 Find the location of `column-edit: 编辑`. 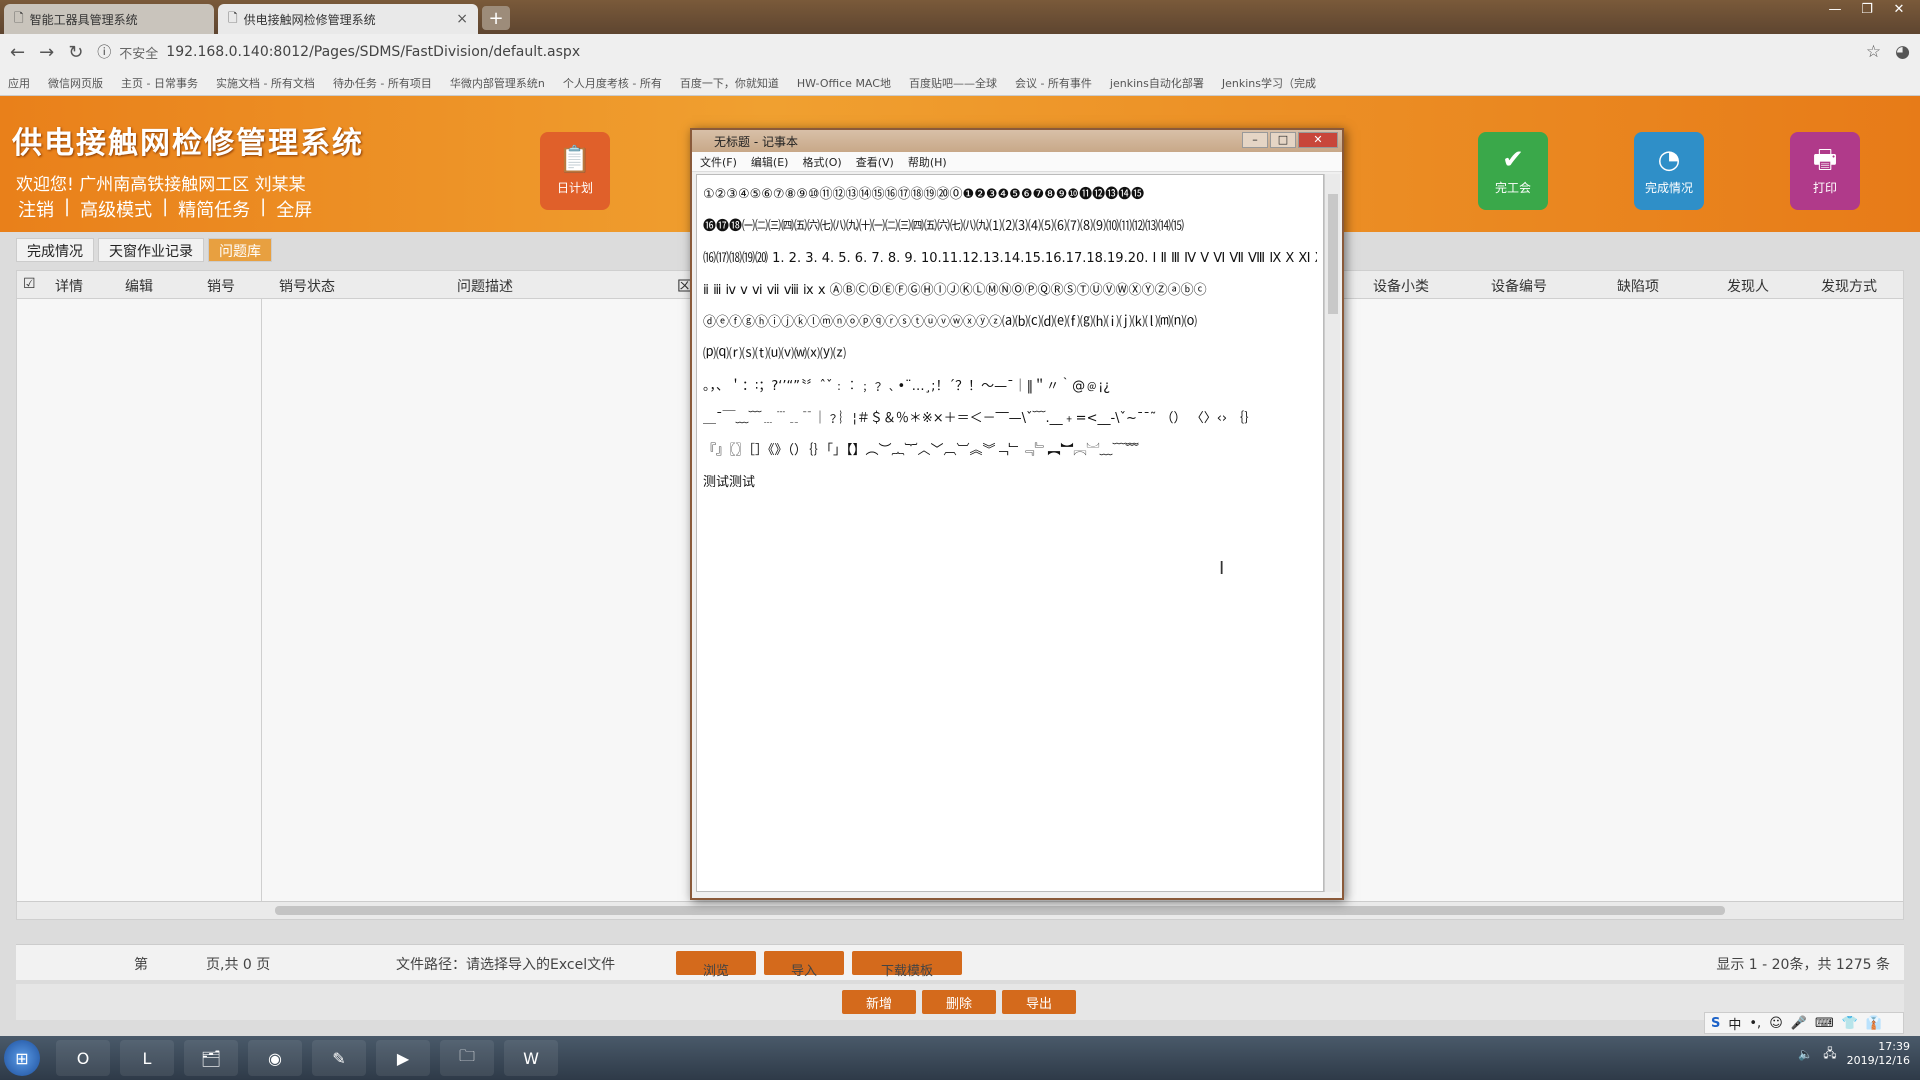

column-edit: 编辑 is located at coordinates (139, 286).